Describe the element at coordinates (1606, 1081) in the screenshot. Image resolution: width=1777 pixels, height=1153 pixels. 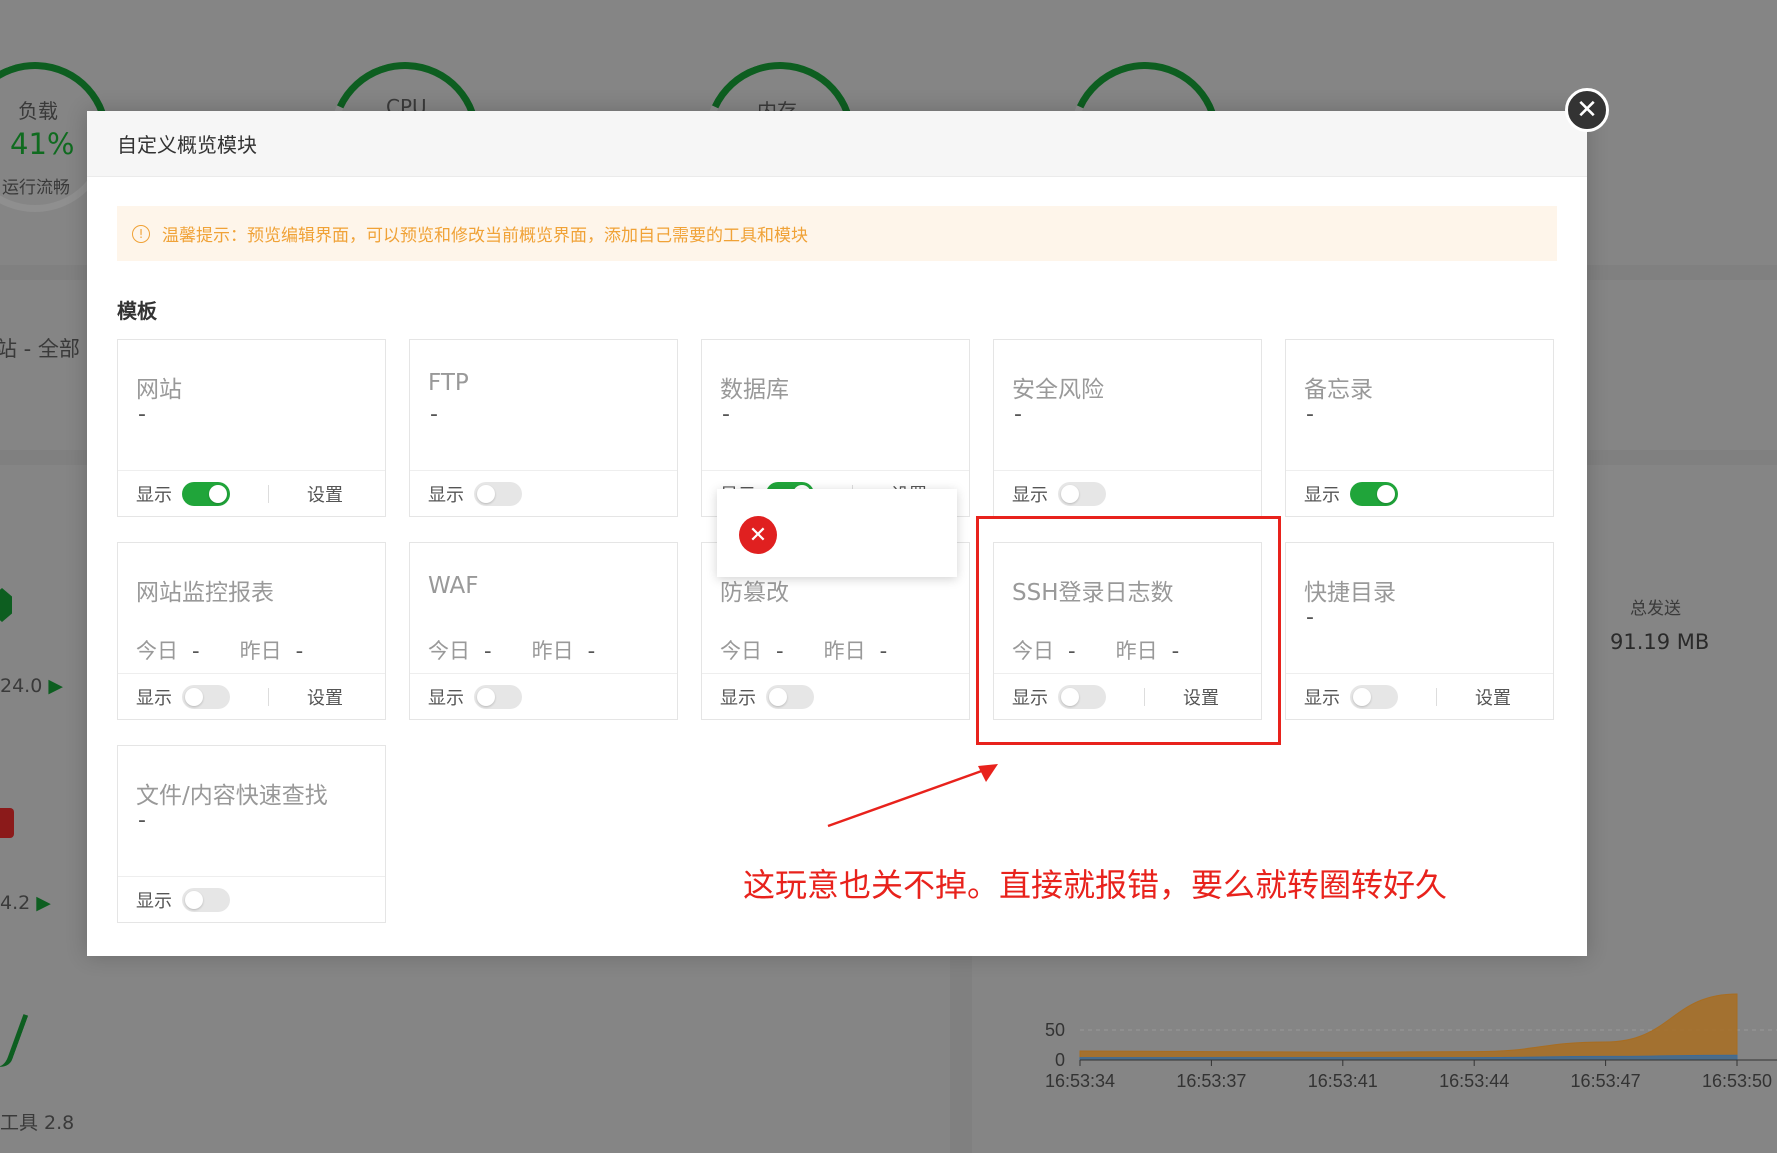
I see `x-tick-label: 16:53:47` at that location.